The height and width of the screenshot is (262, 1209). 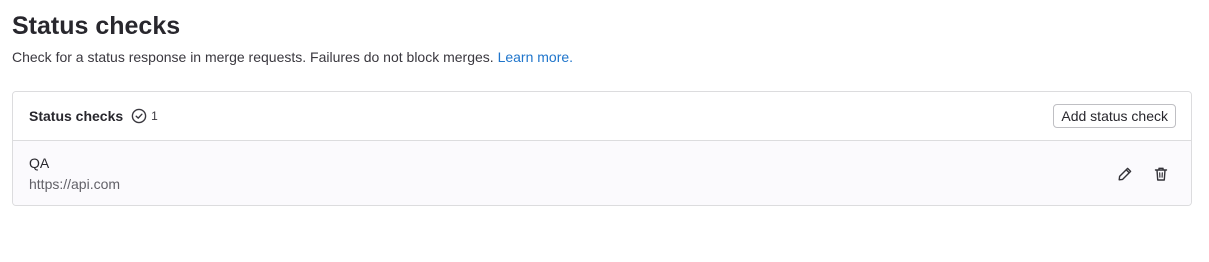 I want to click on status-check-url: https://api.com, so click(x=75, y=184).